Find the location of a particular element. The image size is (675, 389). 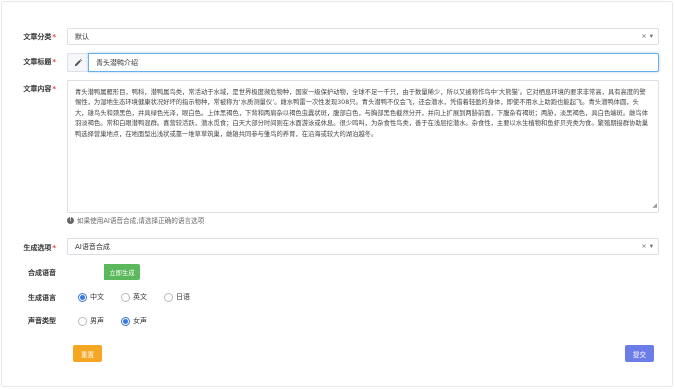

radio-language-japanese: 日语 is located at coordinates (177, 297).